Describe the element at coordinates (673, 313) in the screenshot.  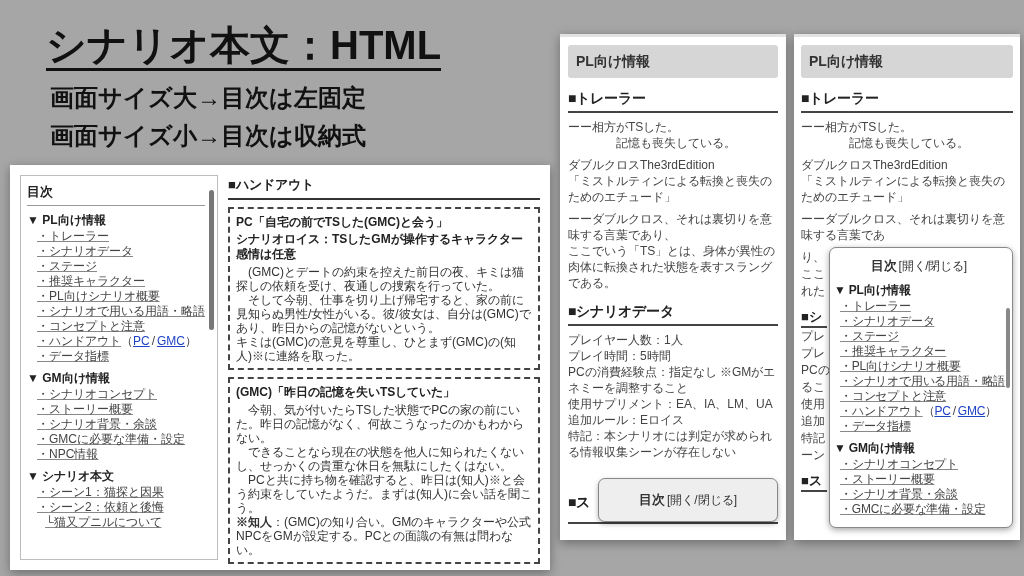
I see `section-heading: ■シナリオデータ` at that location.